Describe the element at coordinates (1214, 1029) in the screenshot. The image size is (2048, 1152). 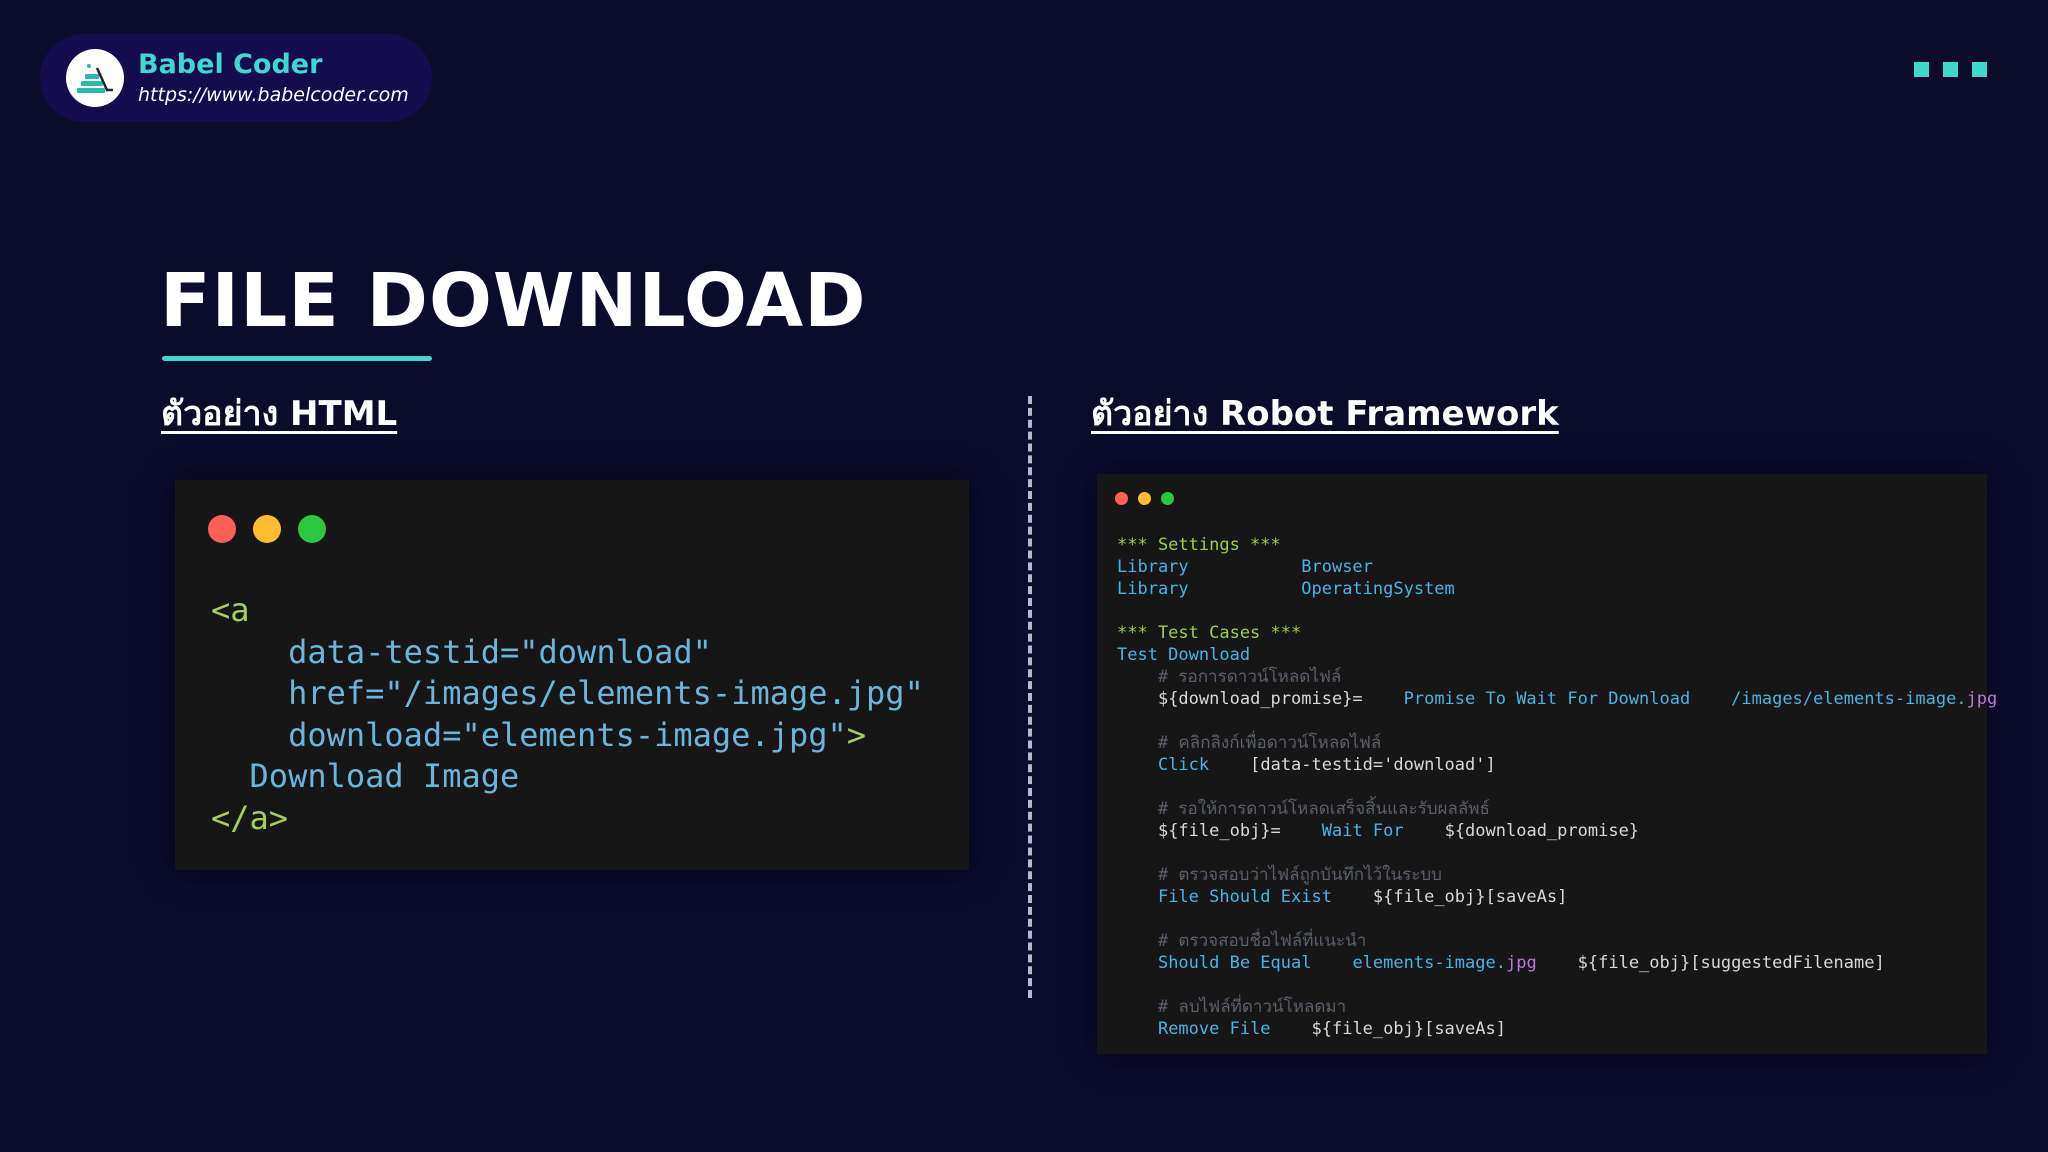
I see `code-token: Remove File` at that location.